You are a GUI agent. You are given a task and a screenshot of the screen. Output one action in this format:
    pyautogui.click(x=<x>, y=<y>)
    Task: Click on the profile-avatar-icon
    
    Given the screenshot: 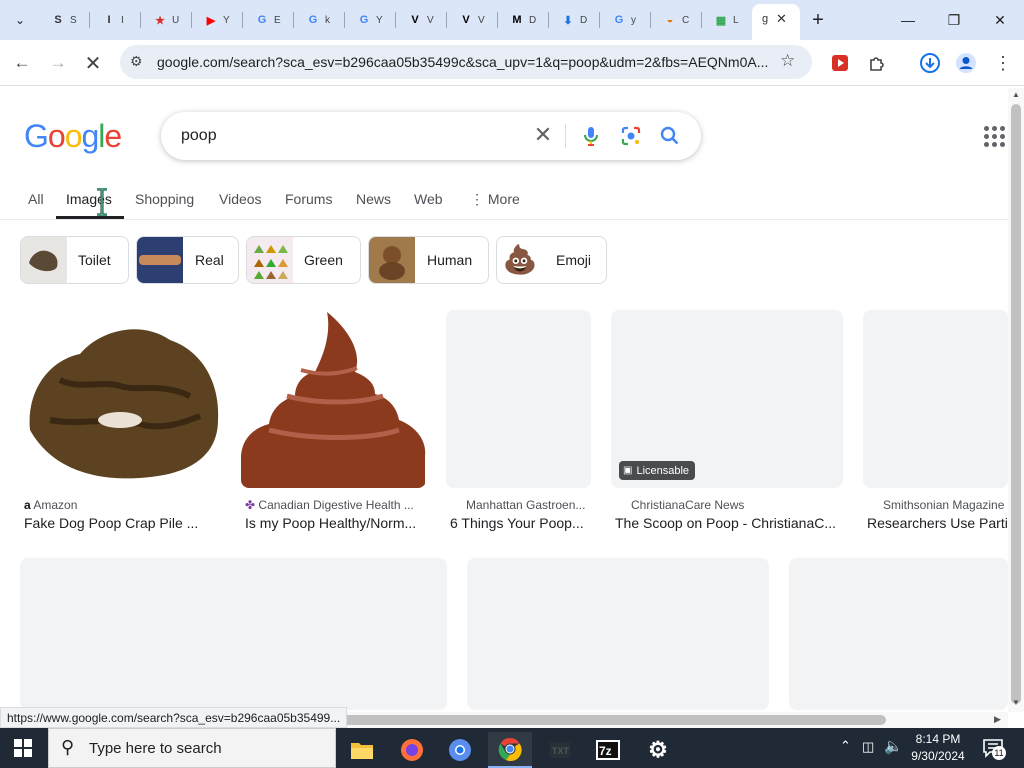 What is the action you would take?
    pyautogui.click(x=966, y=63)
    